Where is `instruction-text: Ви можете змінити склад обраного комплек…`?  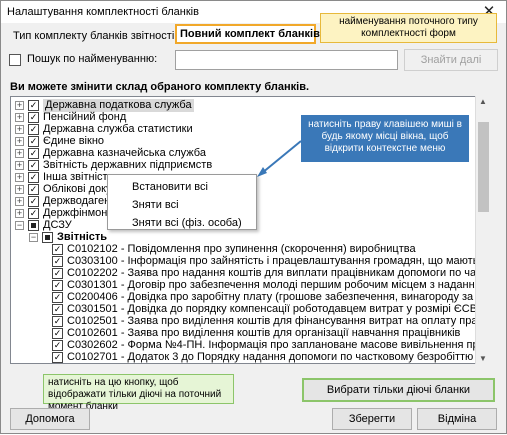
instruction-text: Ви можете змінити склад обраного комплек… is located at coordinates (160, 87).